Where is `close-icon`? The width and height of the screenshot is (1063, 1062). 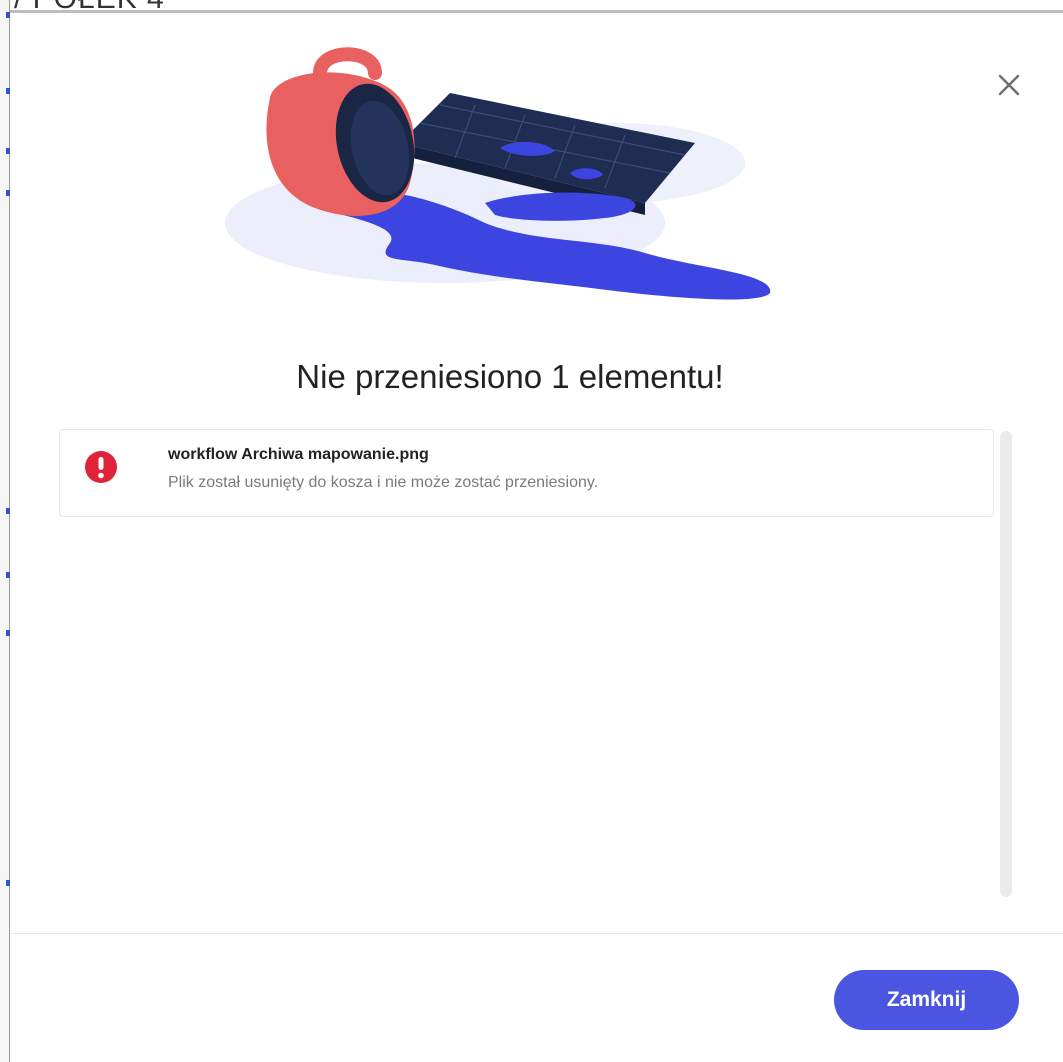 close-icon is located at coordinates (1009, 85).